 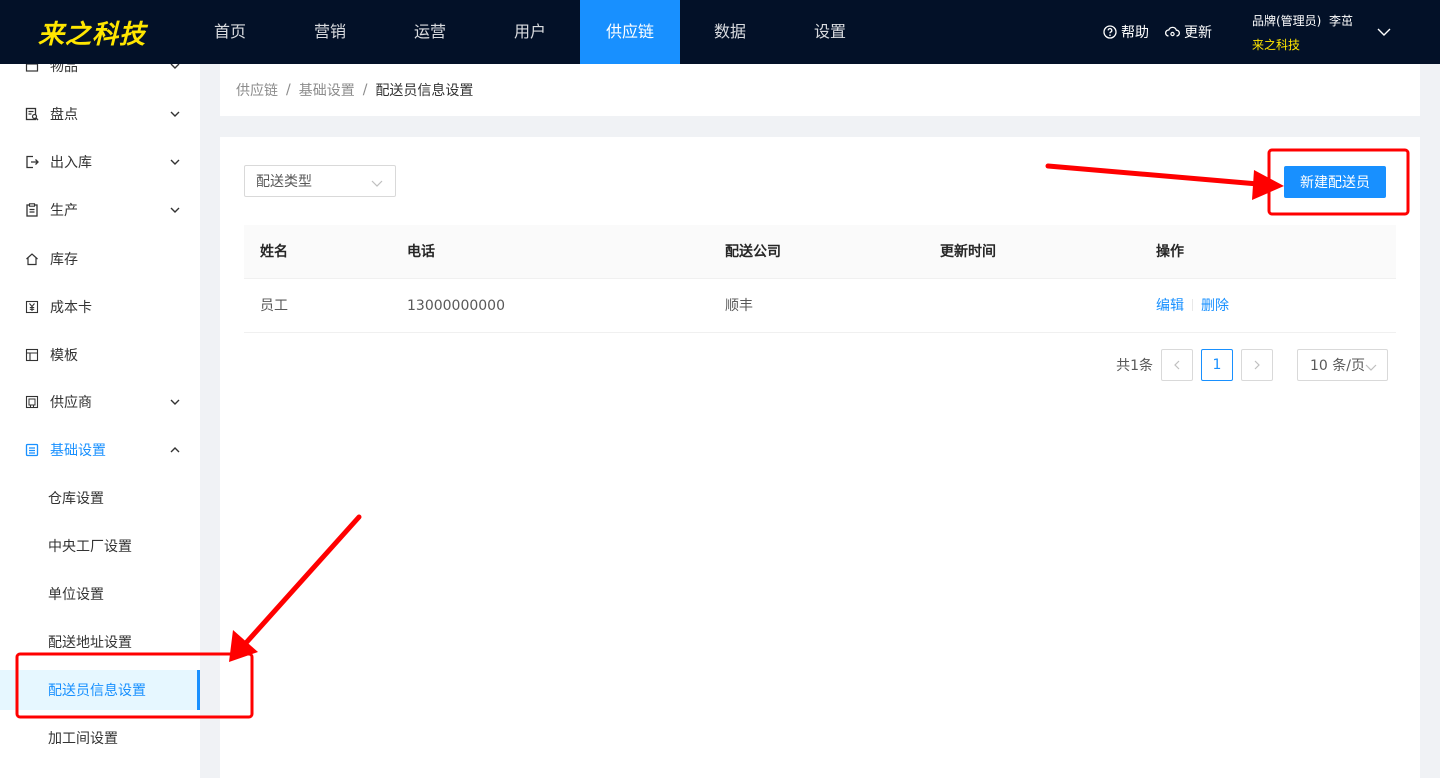 What do you see at coordinates (430, 32) in the screenshot?
I see `nav-operation: 运营` at bounding box center [430, 32].